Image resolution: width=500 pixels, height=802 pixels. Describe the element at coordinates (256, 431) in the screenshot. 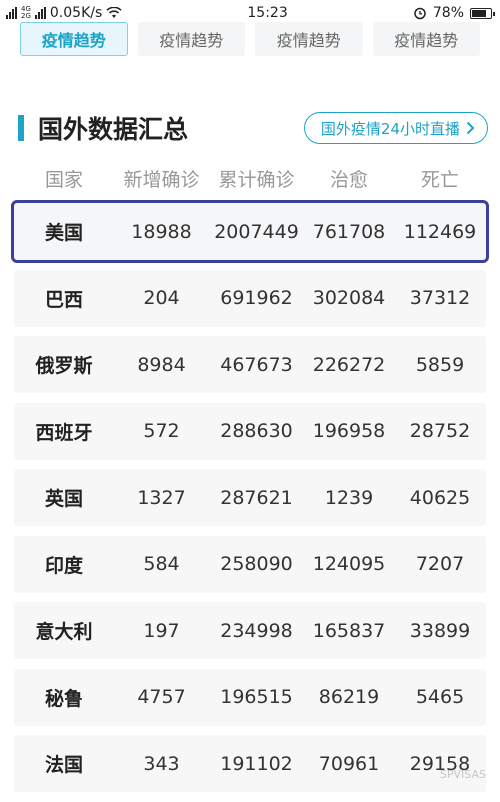

I see `total-confirmed: 288630` at that location.